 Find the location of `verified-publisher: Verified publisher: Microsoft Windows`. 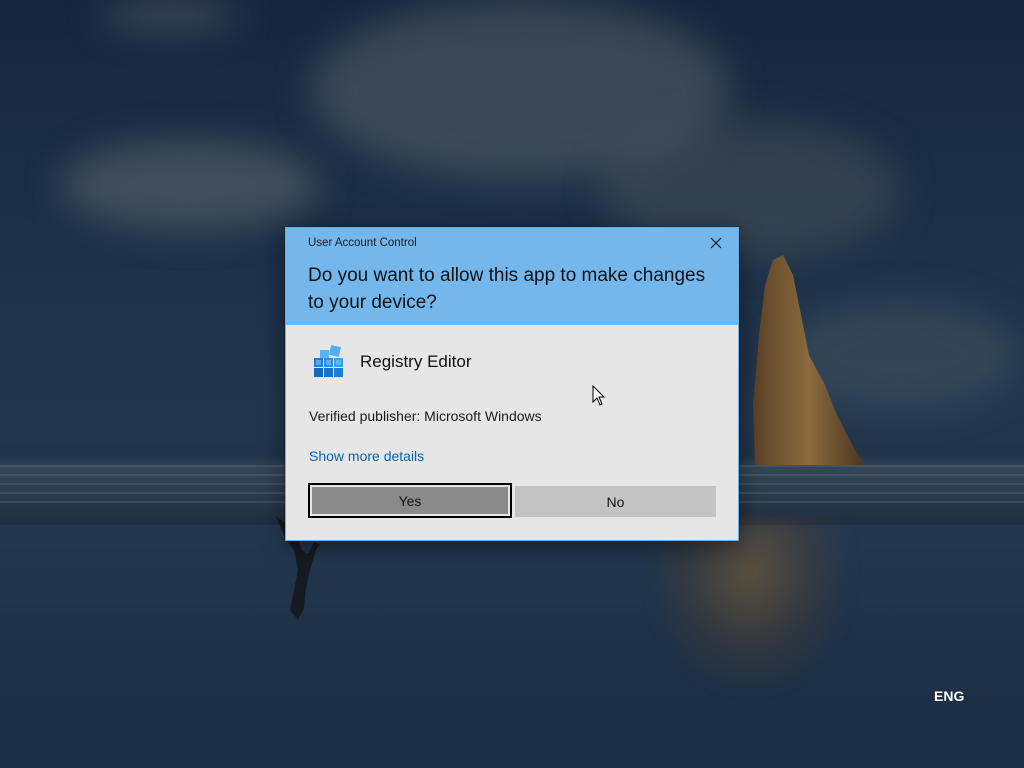

verified-publisher: Verified publisher: Microsoft Windows is located at coordinates (425, 416).